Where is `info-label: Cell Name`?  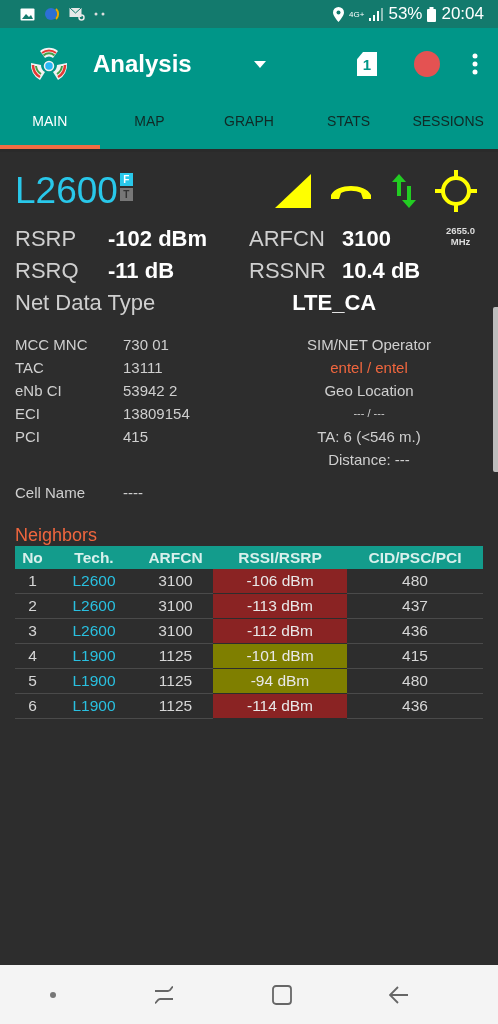
info-label: Cell Name is located at coordinates (51, 492).